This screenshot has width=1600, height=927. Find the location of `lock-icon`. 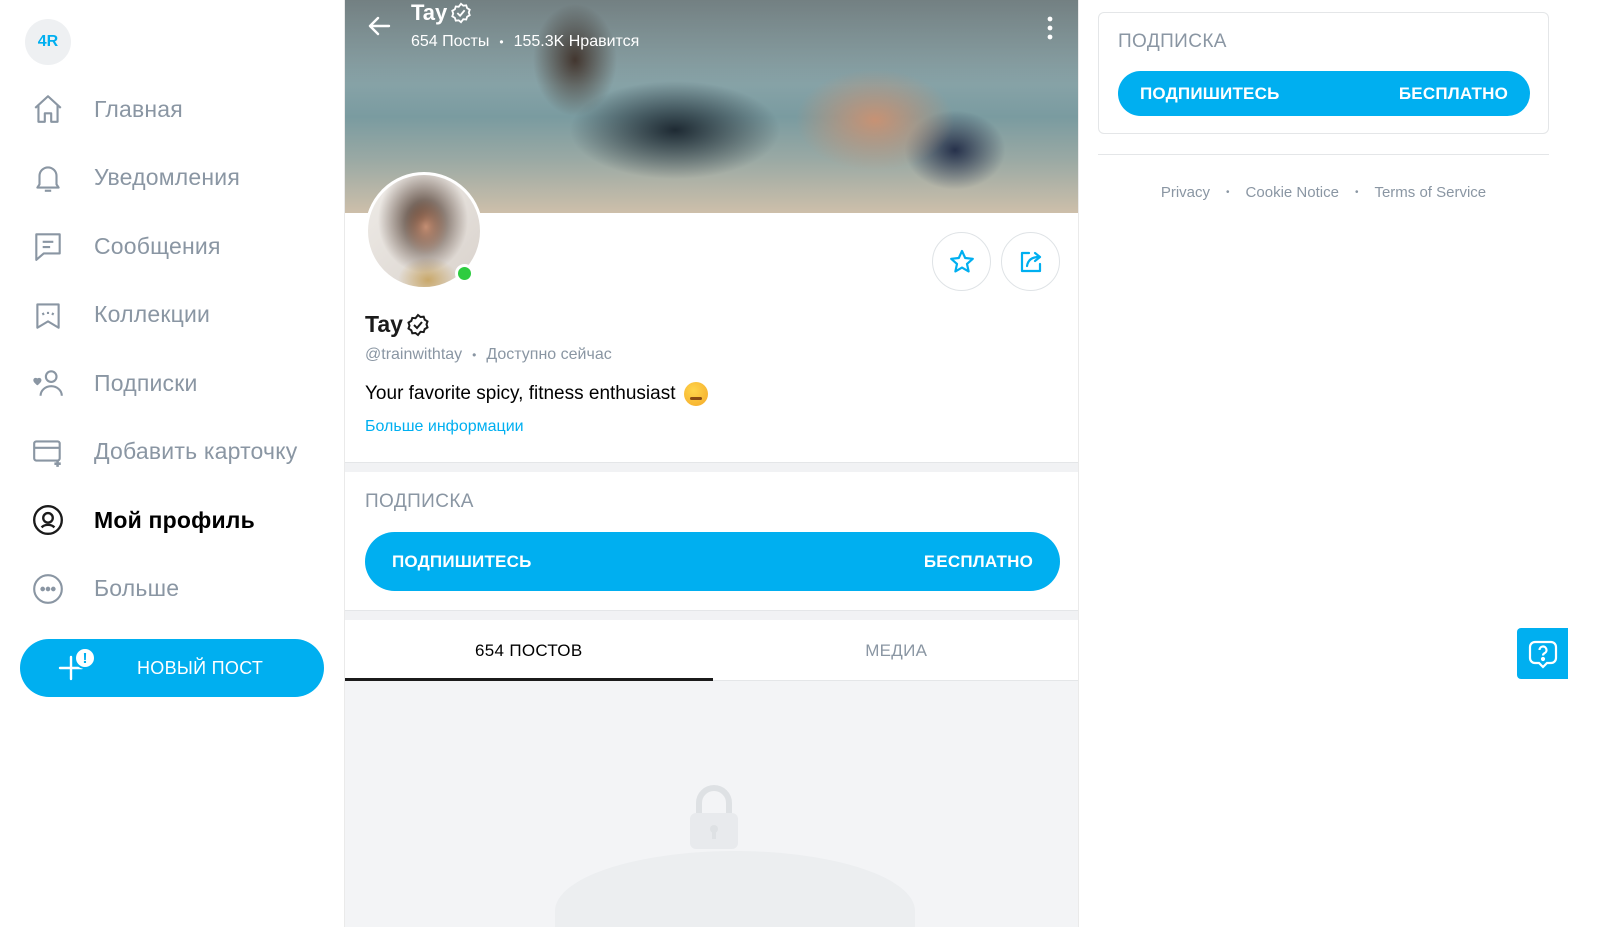

lock-icon is located at coordinates (714, 817).